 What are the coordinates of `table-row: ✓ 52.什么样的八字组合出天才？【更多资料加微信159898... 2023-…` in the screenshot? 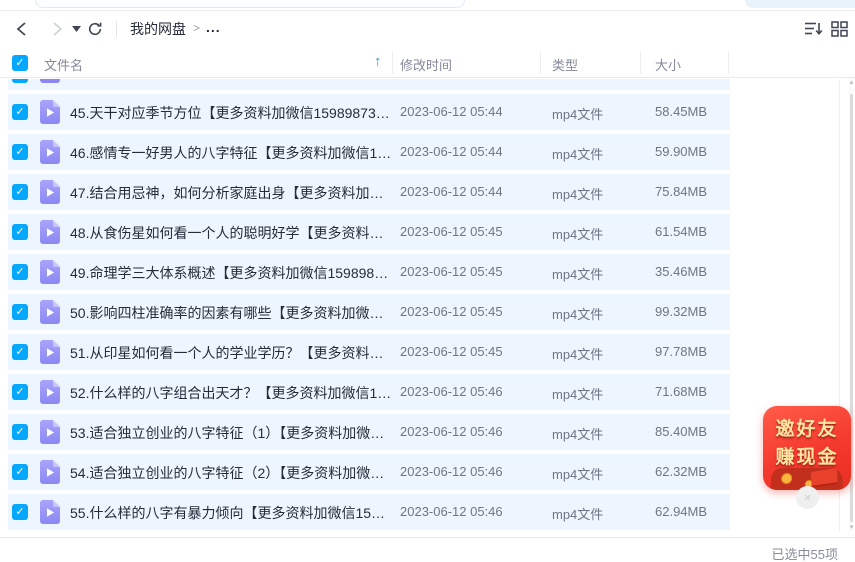 It's located at (369, 392).